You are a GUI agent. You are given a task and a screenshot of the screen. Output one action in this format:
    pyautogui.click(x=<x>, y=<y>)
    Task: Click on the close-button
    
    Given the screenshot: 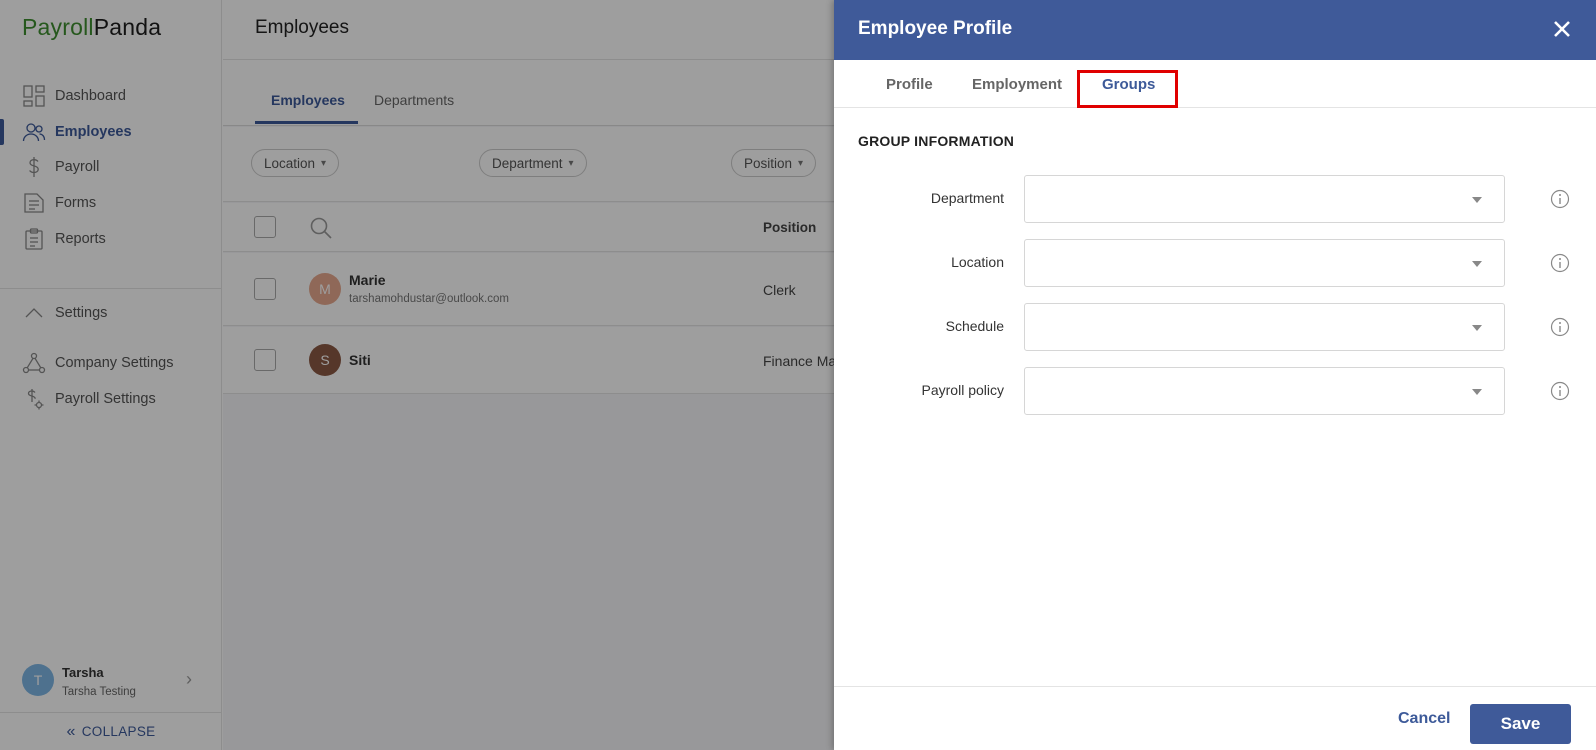 What is the action you would take?
    pyautogui.click(x=1562, y=29)
    